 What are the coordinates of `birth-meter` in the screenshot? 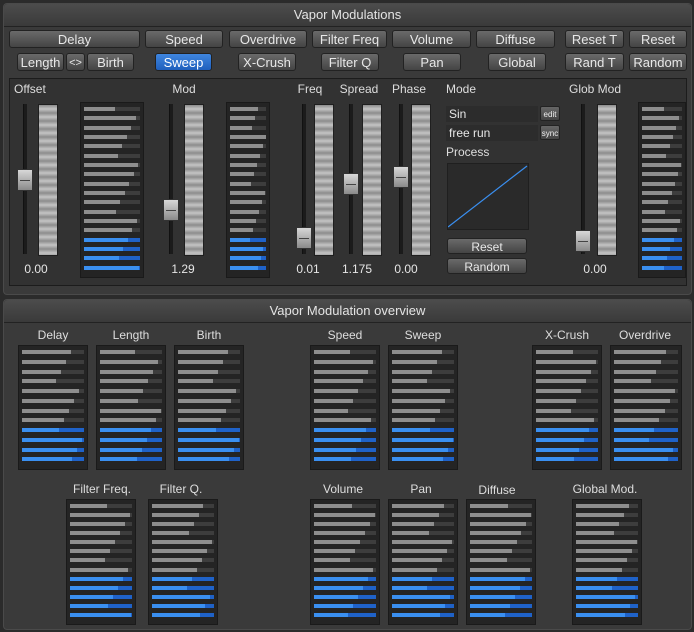 It's located at (209, 407).